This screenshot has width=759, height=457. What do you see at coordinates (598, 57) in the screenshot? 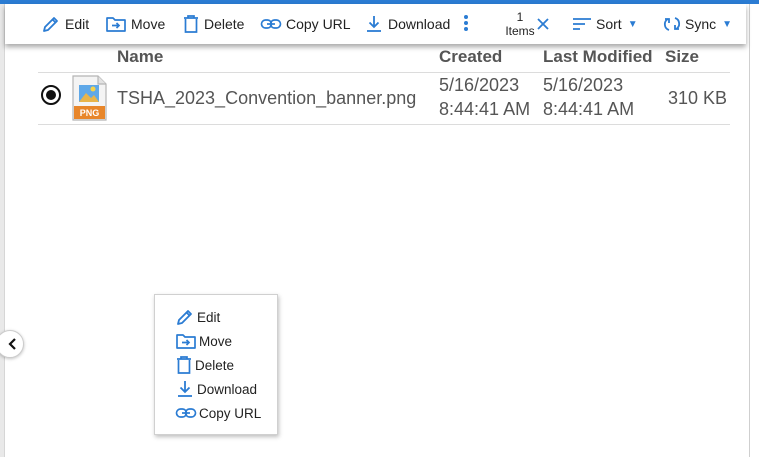
I see `column-header-last-modified: Last Modified` at bounding box center [598, 57].